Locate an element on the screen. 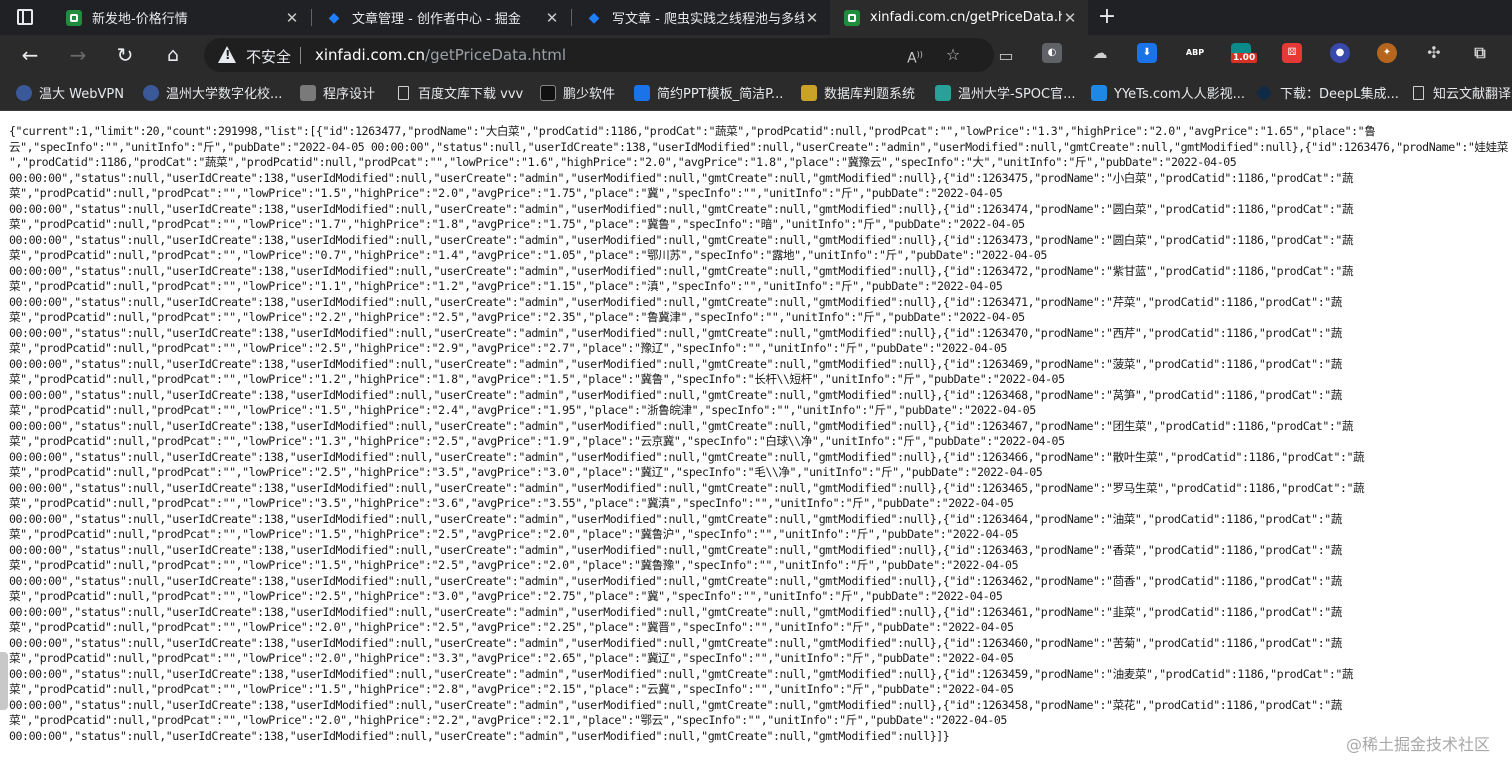 The width and height of the screenshot is (1512, 775). badge-label: 1.00 is located at coordinates (1244, 58).